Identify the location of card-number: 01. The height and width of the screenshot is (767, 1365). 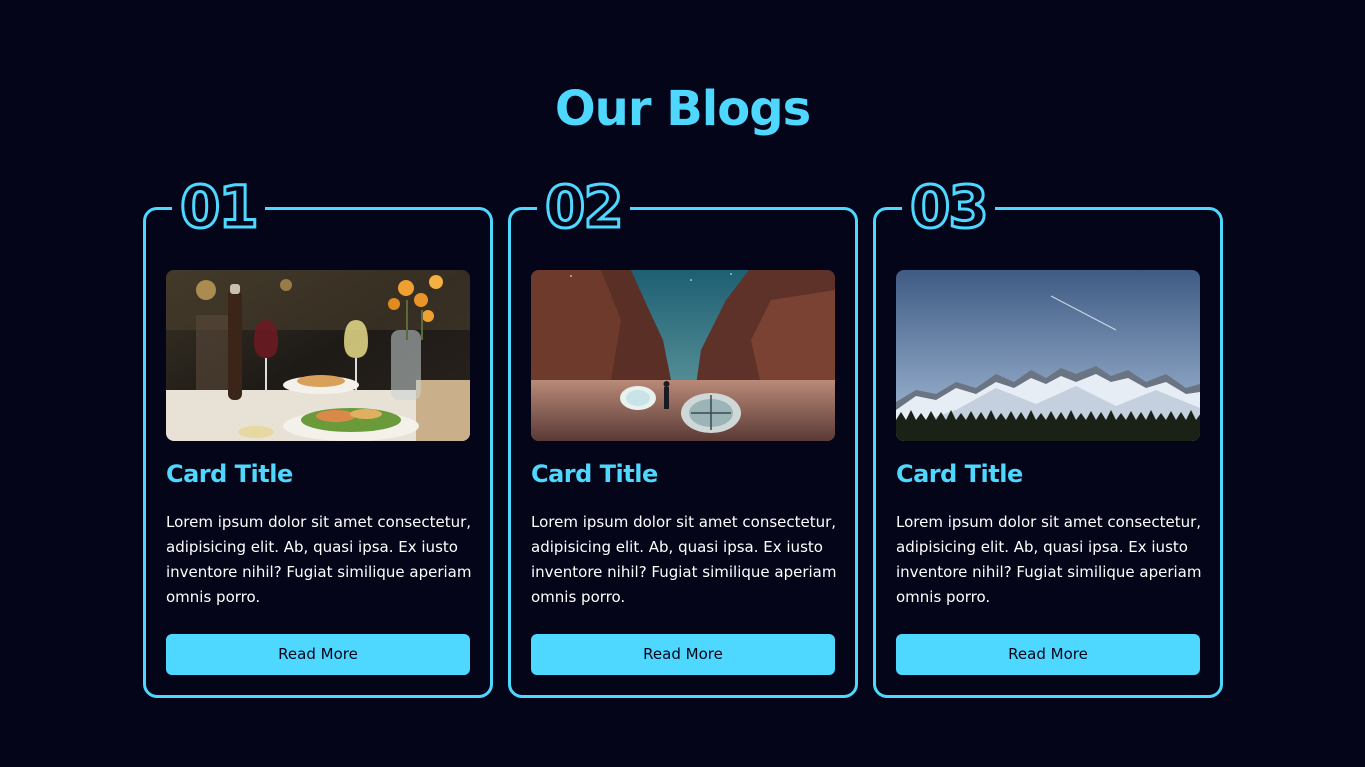
(218, 207).